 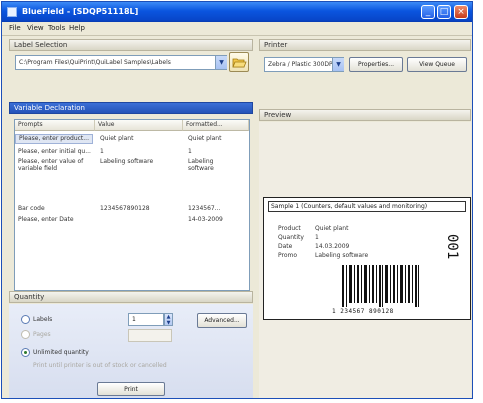 What do you see at coordinates (332, 228) in the screenshot?
I see `label-field-value: Quiet plant` at bounding box center [332, 228].